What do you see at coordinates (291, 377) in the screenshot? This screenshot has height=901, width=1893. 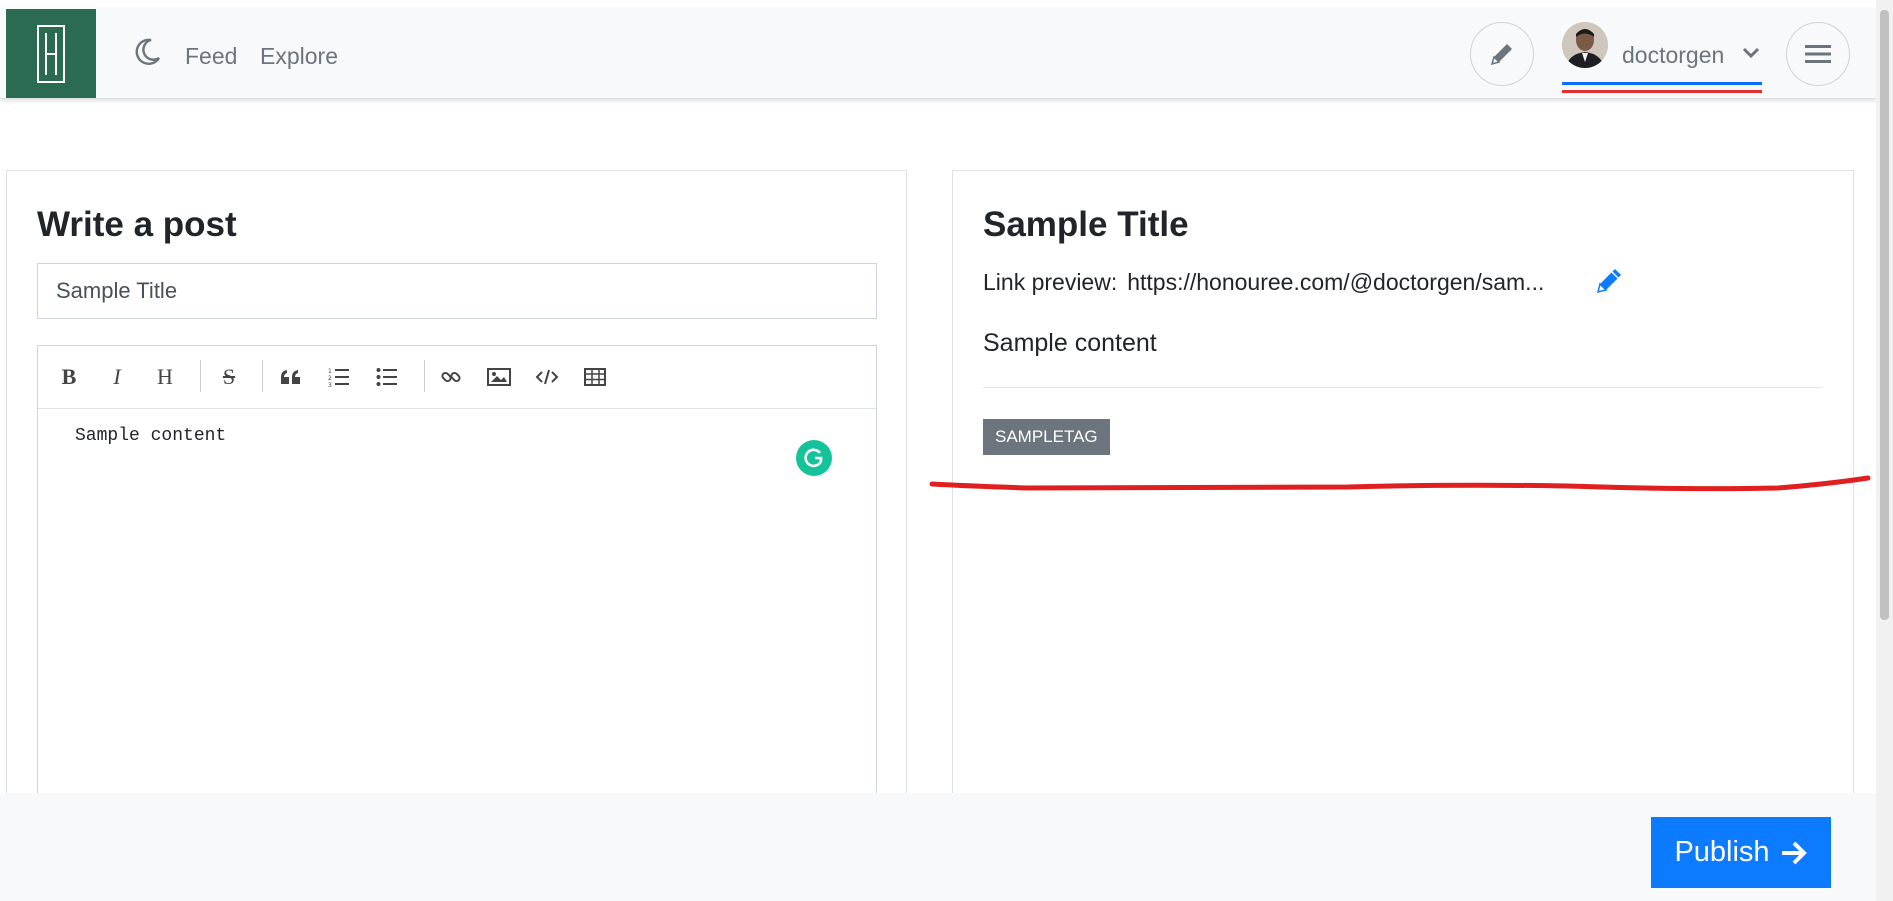 I see `quote-icon` at bounding box center [291, 377].